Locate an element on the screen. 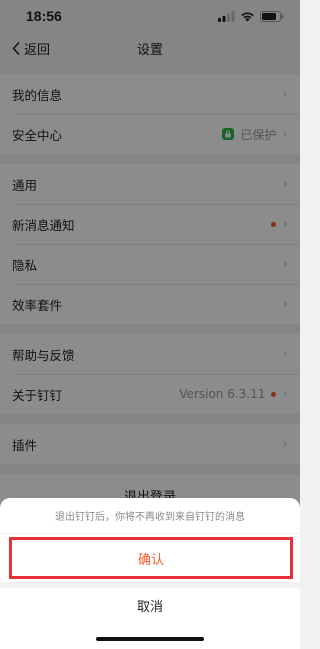  sheet-message: 退出钉钉后，你将不再收到来自钉钉的消息 is located at coordinates (150, 516).